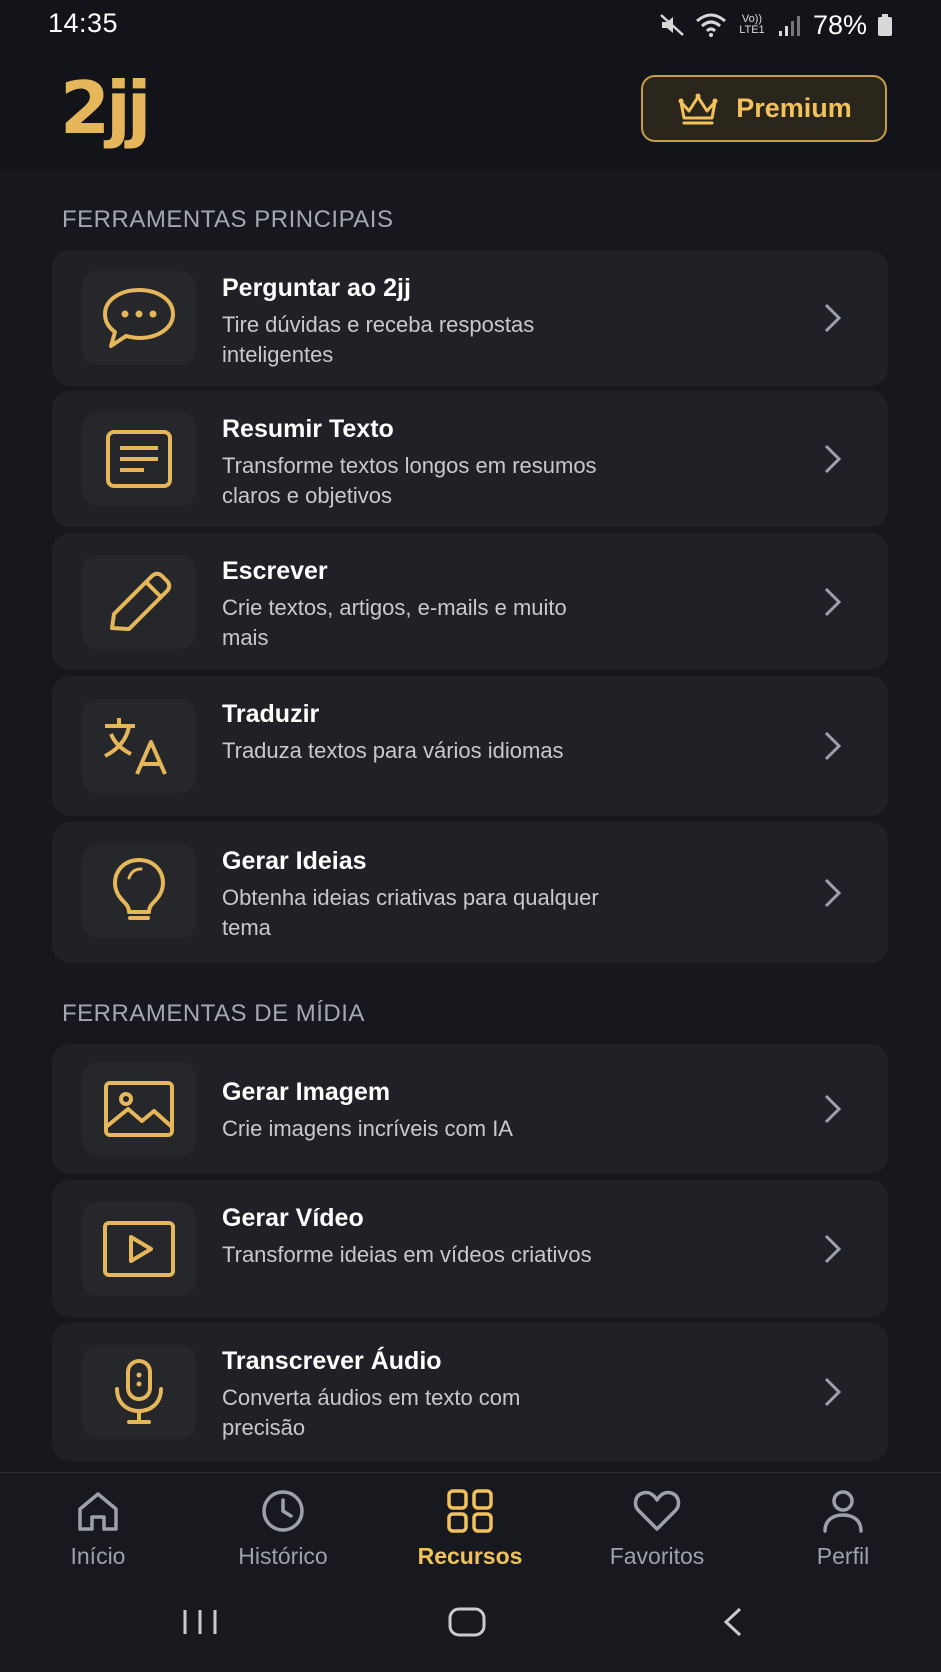 This screenshot has height=1672, width=941. What do you see at coordinates (228, 219) in the screenshot?
I see `section-title-main: FERRAMENTAS PRINCIPAIS` at bounding box center [228, 219].